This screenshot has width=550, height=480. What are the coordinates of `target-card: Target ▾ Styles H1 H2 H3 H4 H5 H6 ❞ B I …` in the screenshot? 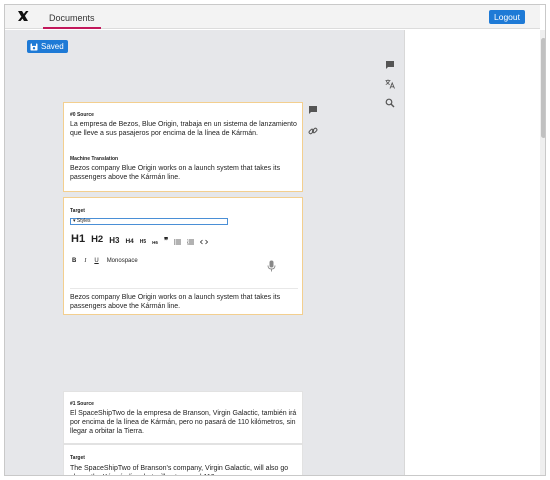 It's located at (183, 256).